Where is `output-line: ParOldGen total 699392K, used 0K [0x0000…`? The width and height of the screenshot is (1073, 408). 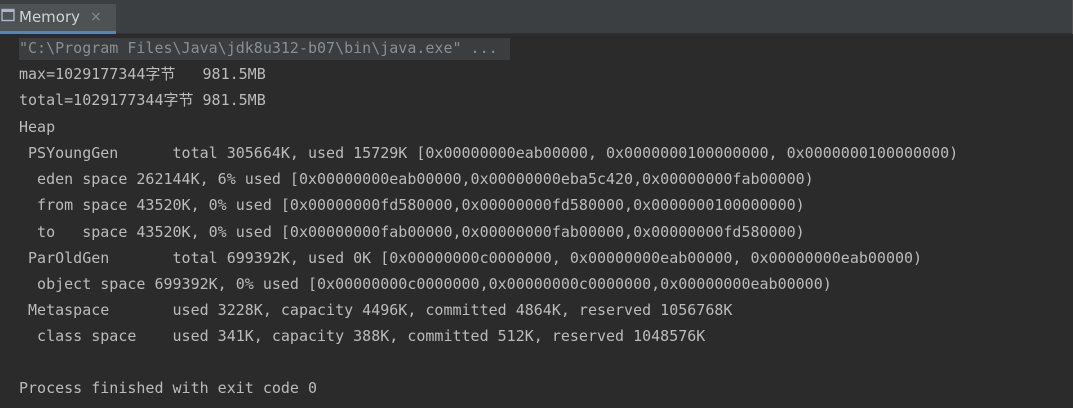 output-line: ParOldGen total 699392K, used 0K [0x0000… is located at coordinates (471, 258).